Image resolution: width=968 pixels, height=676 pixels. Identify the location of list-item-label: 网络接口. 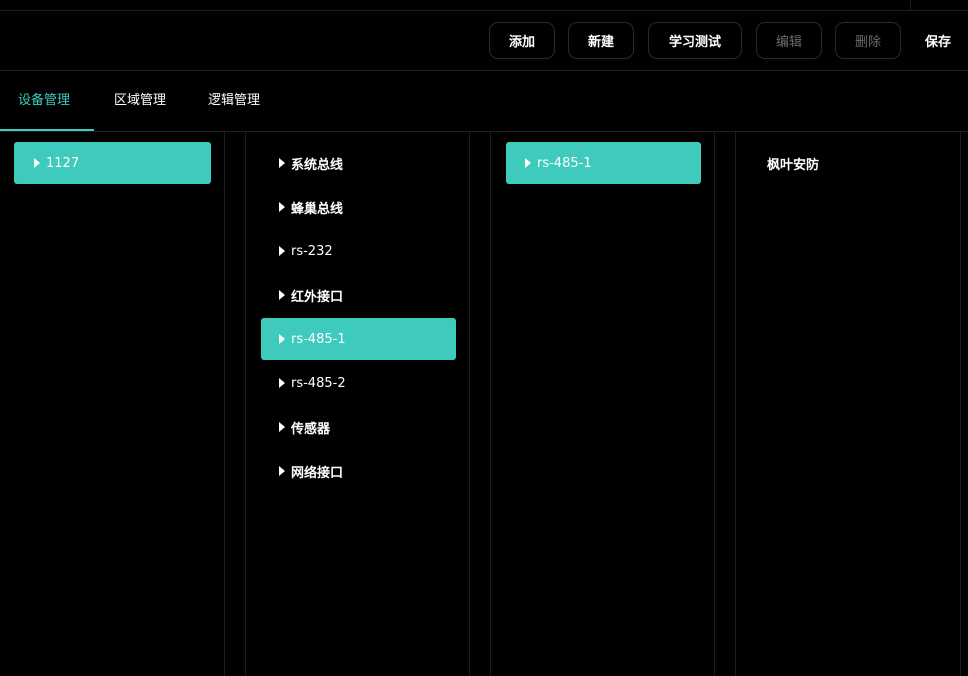
(317, 473).